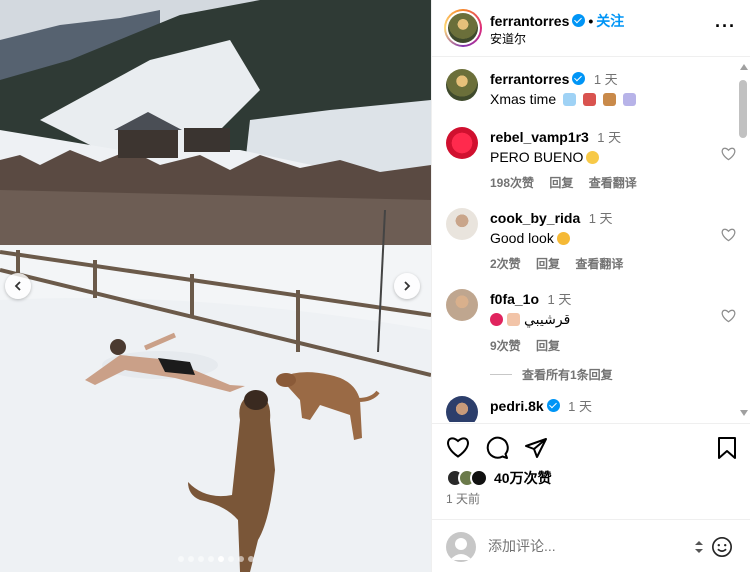  What do you see at coordinates (512, 183) in the screenshot?
I see `comment-likes: 198次赞` at bounding box center [512, 183].